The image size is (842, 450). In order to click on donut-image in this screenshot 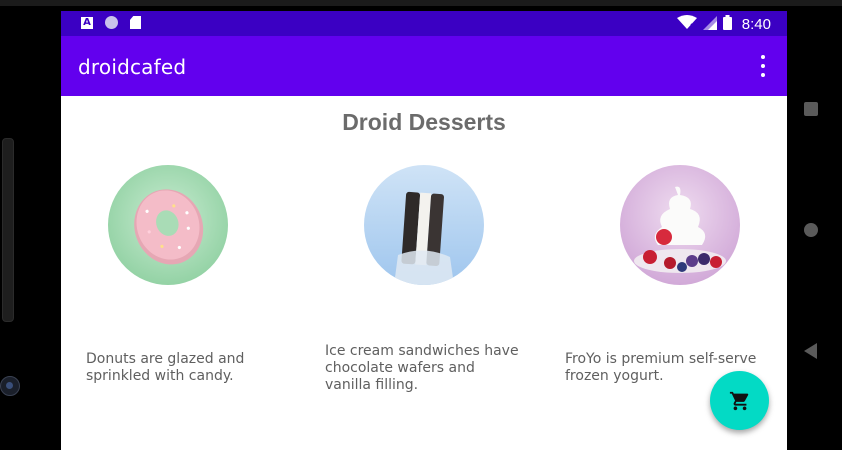, I will do `click(168, 225)`.